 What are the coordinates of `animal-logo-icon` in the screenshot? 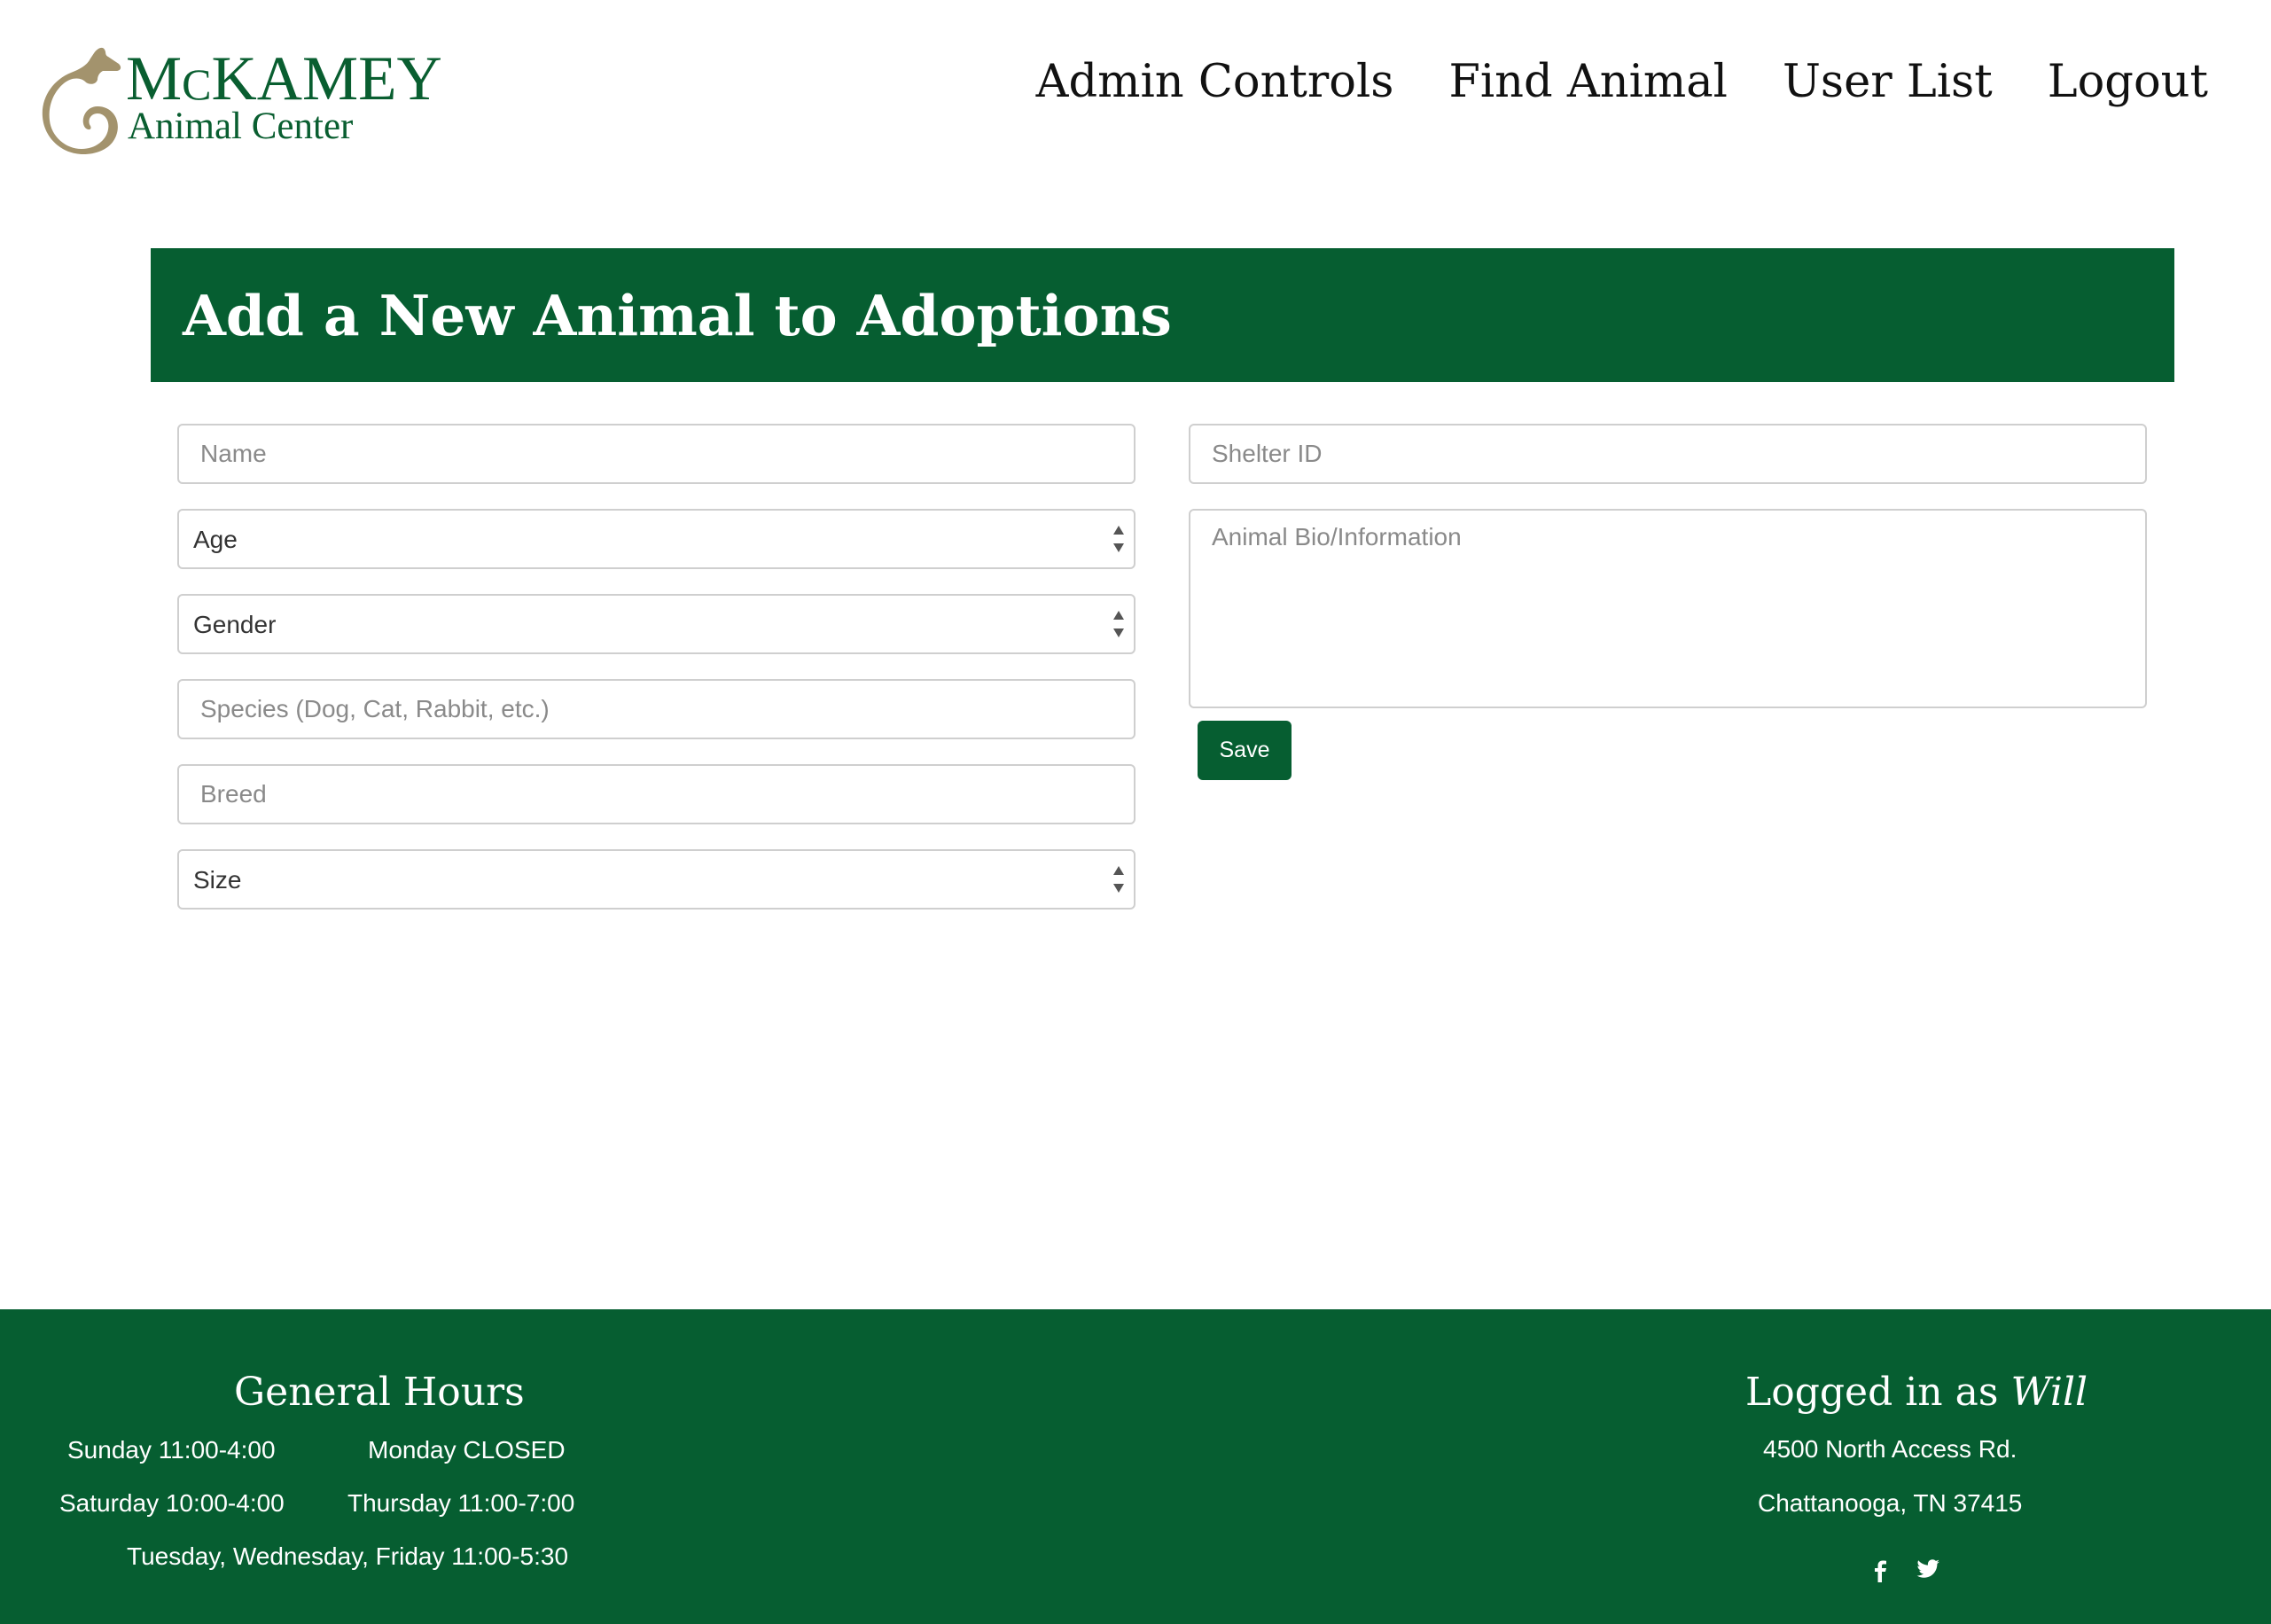 It's located at (81, 101).